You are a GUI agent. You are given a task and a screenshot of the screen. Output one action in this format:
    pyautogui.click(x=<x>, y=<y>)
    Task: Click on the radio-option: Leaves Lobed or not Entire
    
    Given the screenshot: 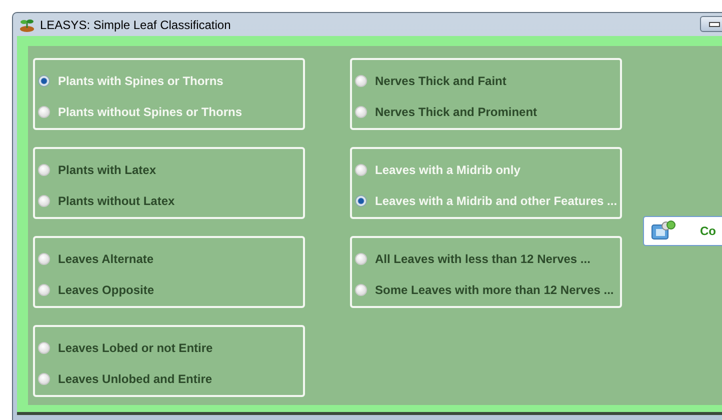 What is the action you would take?
    pyautogui.click(x=170, y=348)
    